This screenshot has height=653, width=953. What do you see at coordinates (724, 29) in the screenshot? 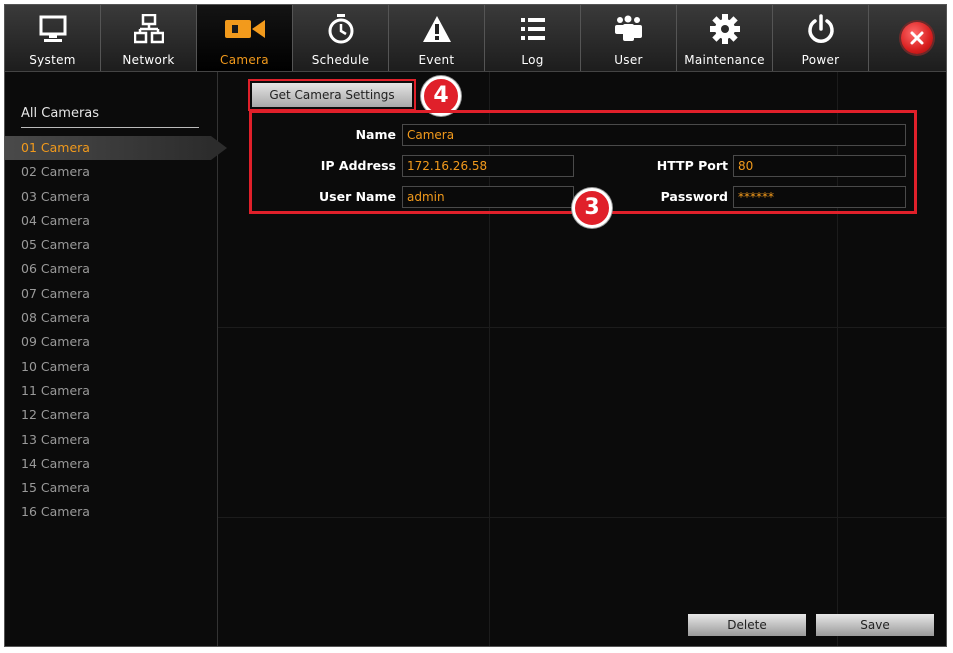
I see `gear-icon` at bounding box center [724, 29].